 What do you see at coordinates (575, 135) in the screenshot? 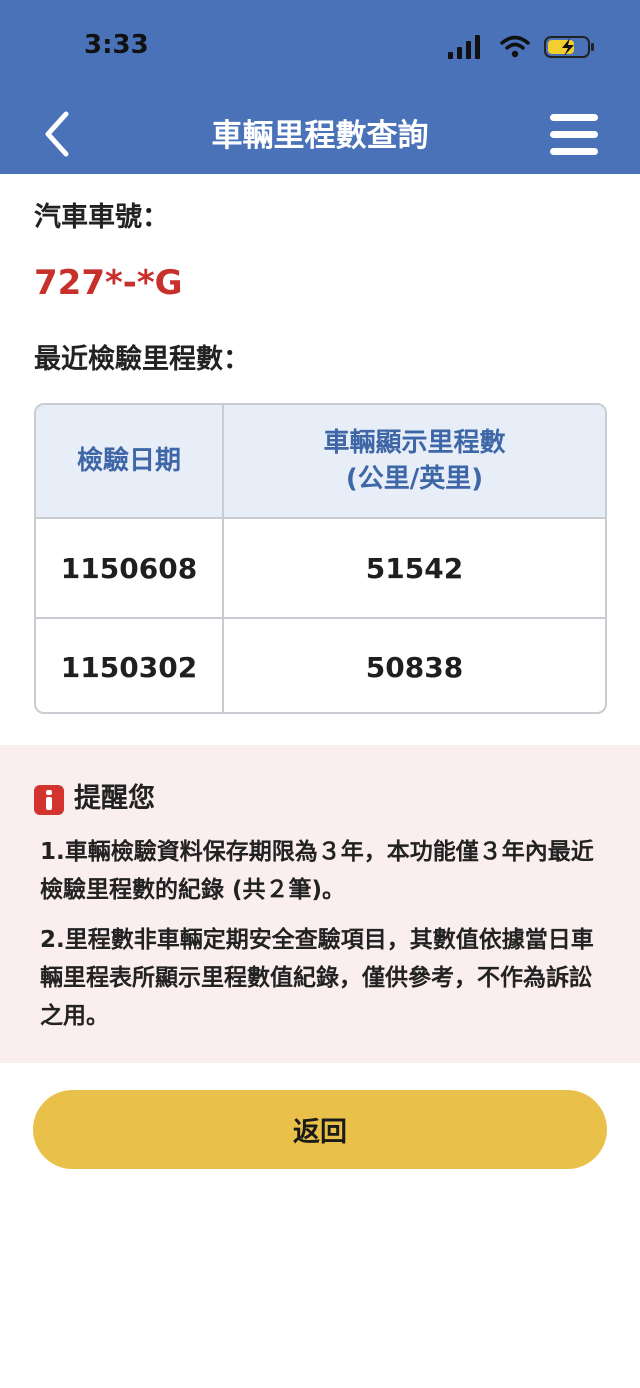
I see `menu-button` at bounding box center [575, 135].